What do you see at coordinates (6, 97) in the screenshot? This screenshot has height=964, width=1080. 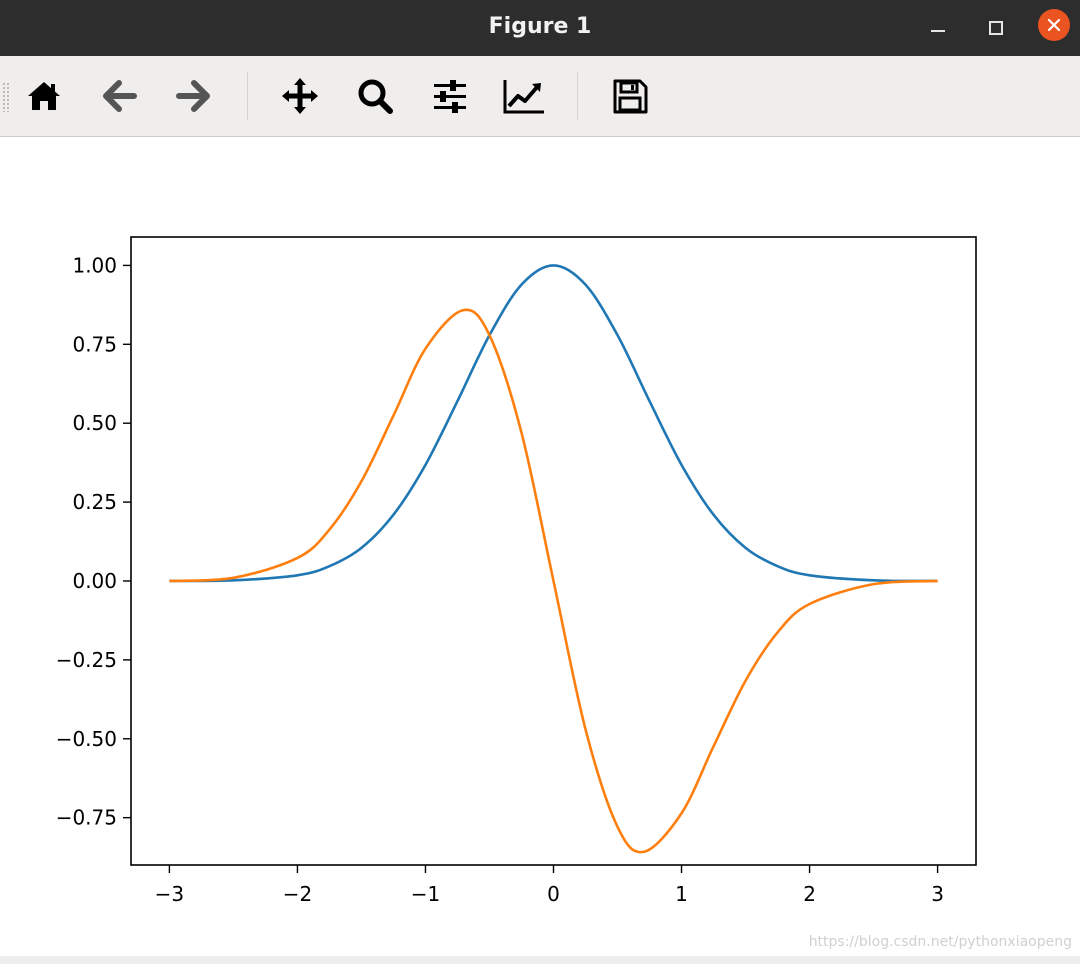 I see `toolbar-grip` at bounding box center [6, 97].